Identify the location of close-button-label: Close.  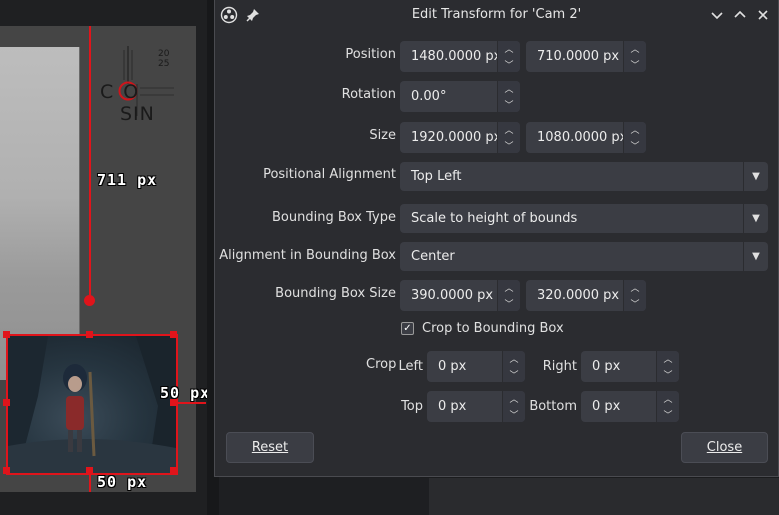
(724, 447).